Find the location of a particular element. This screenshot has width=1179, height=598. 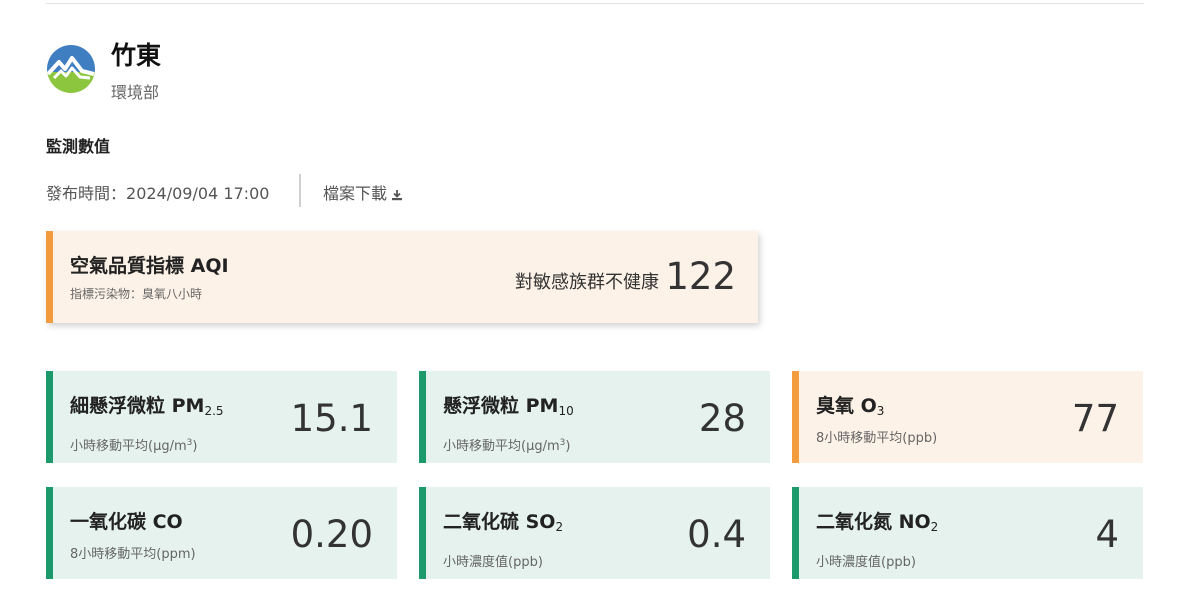

pollutant-value: 28 is located at coordinates (722, 418).